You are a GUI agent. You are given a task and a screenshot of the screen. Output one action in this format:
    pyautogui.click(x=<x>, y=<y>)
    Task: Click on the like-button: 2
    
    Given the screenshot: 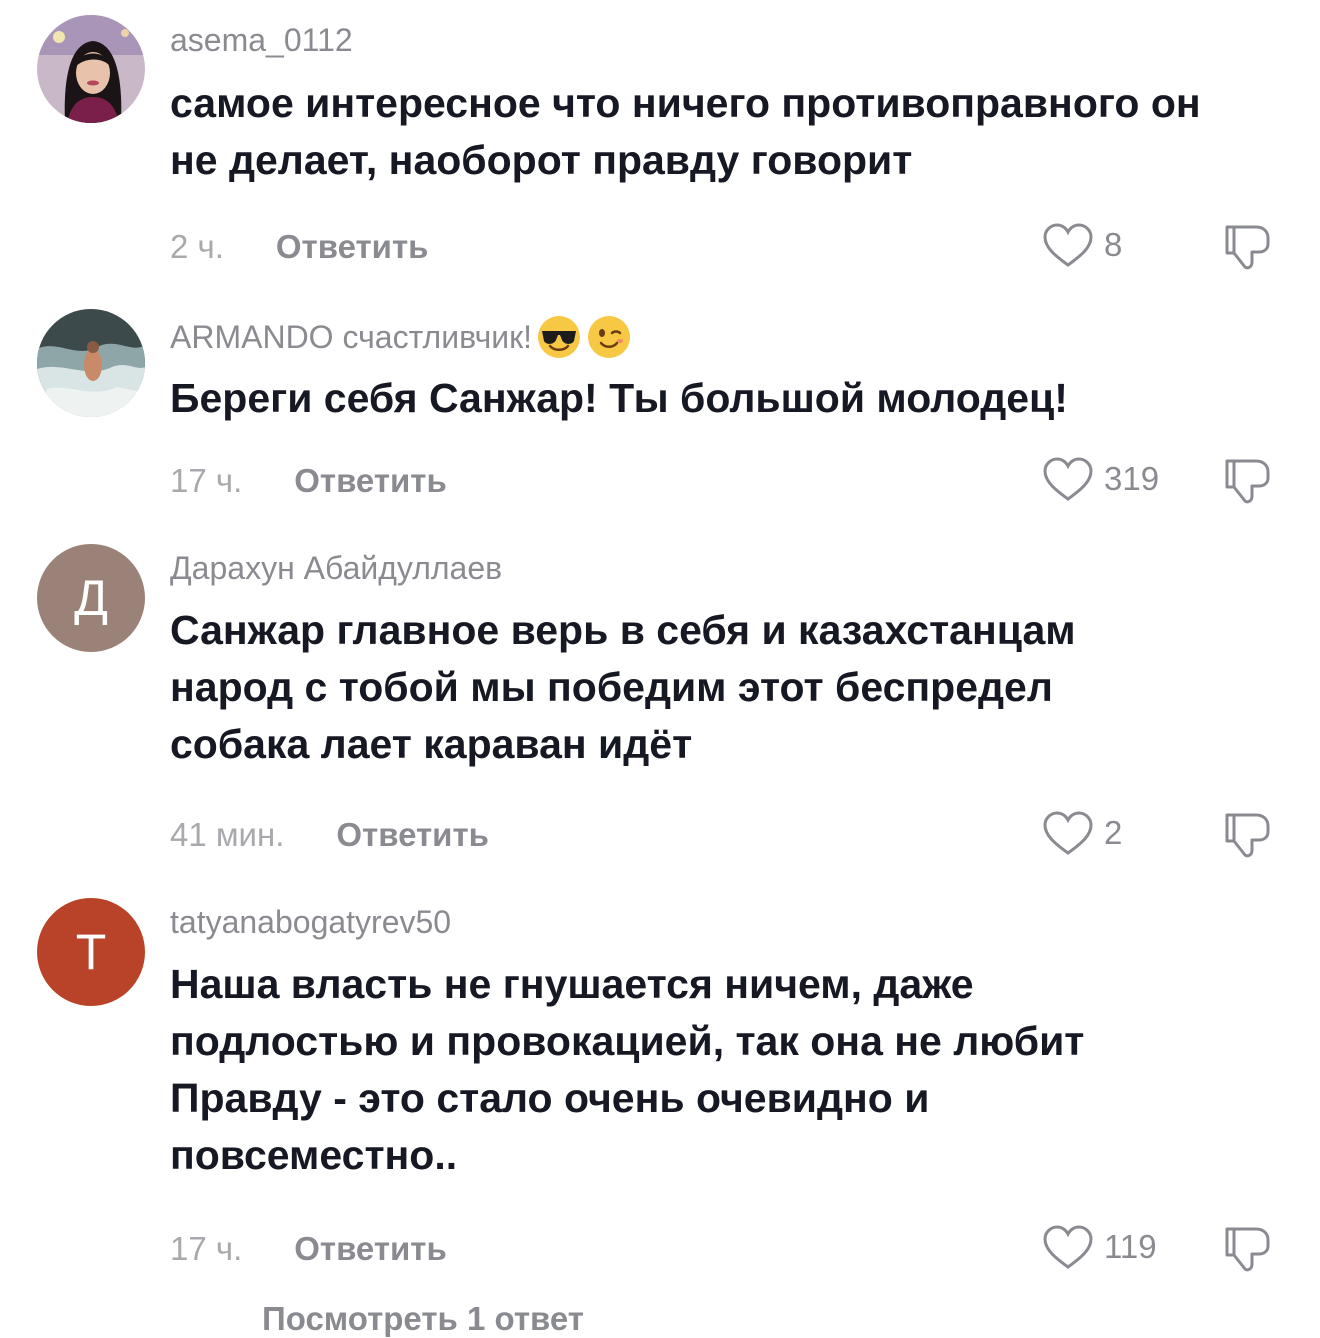 What is the action you would take?
    pyautogui.click(x=1082, y=833)
    